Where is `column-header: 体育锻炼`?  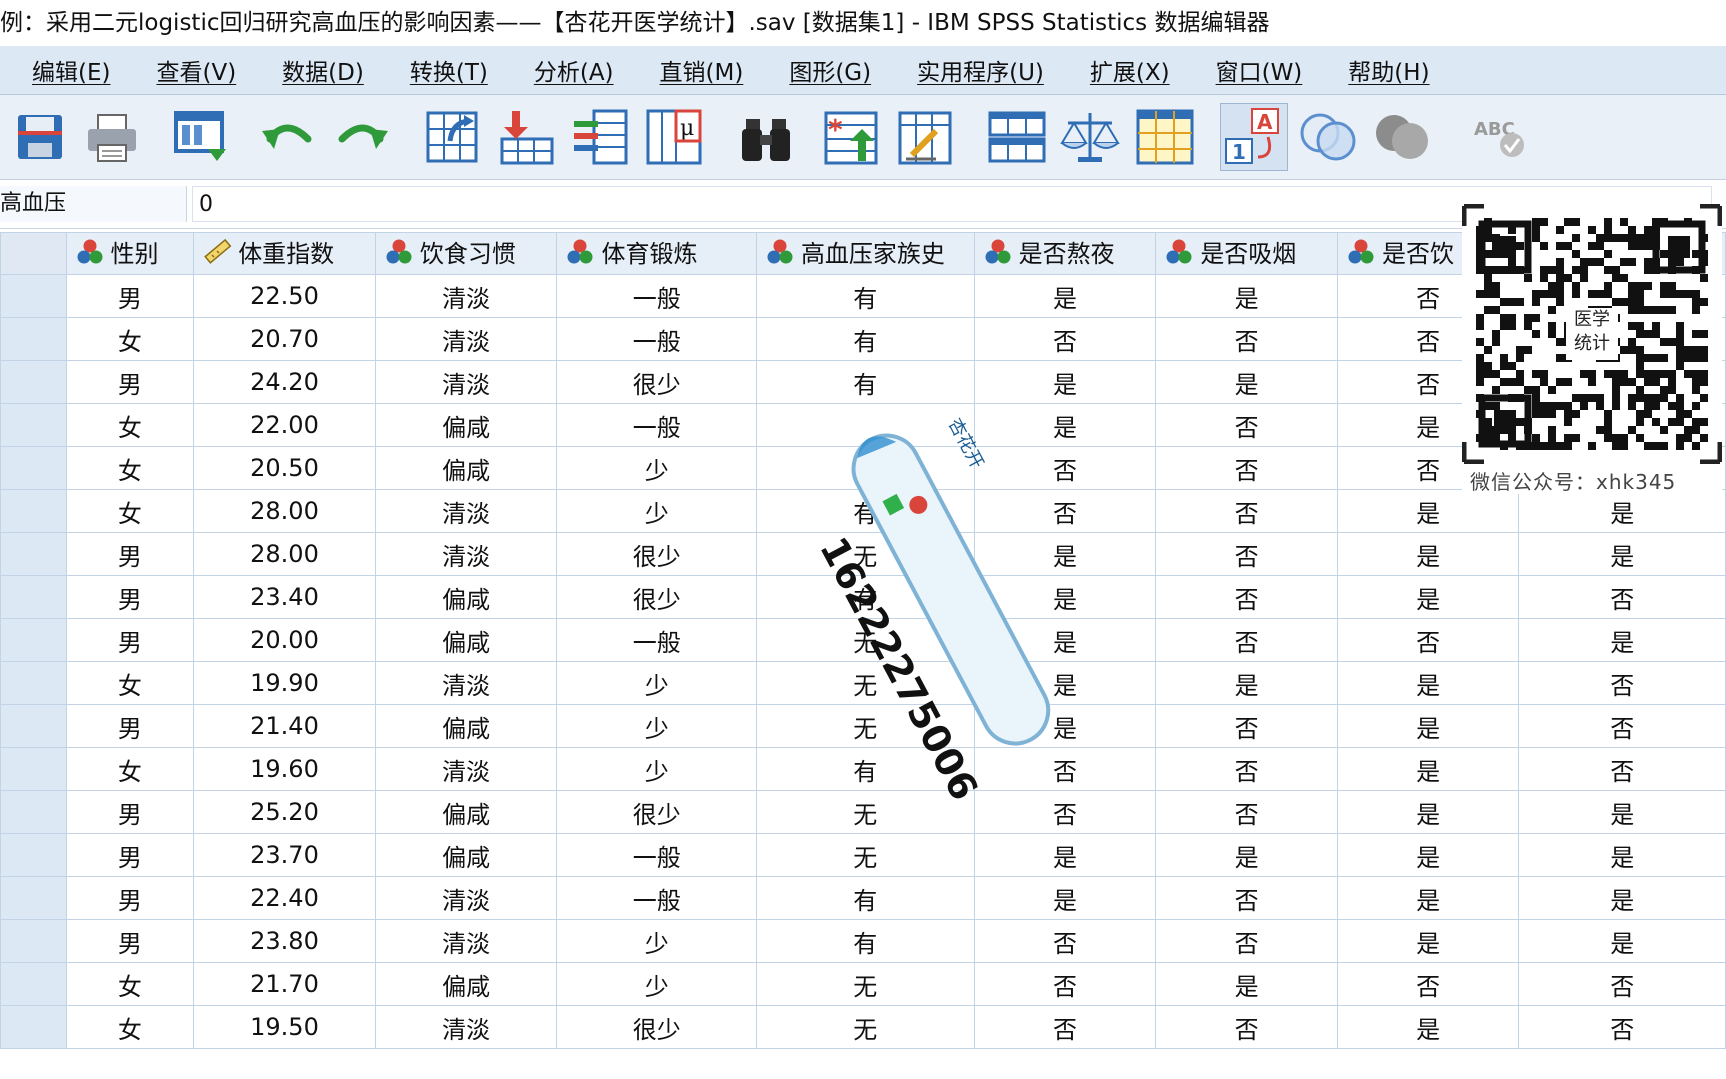
column-header: 体育锻炼 is located at coordinates (656, 253).